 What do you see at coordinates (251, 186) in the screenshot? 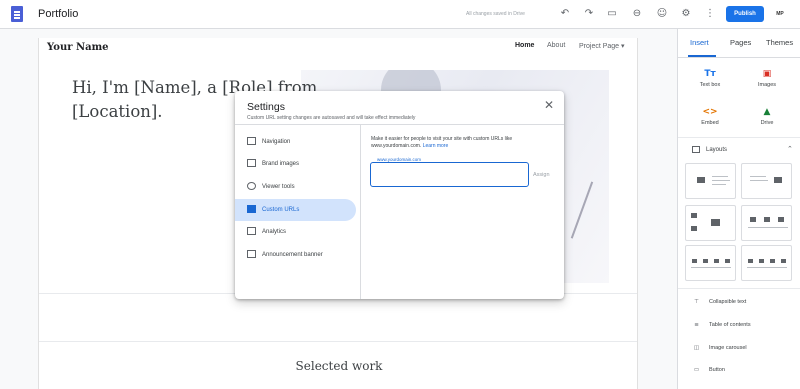
I see `info-icon` at bounding box center [251, 186].